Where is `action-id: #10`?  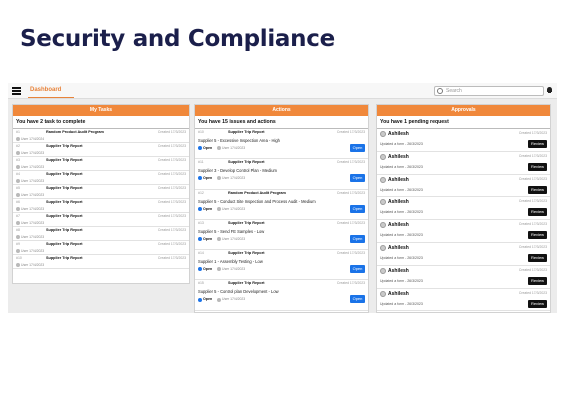 action-id: #10 is located at coordinates (201, 132).